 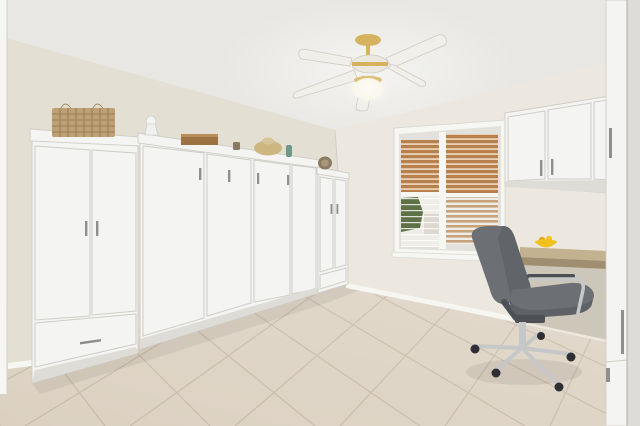 I want to click on wardrobe-cabinet-left, so click(x=85, y=256).